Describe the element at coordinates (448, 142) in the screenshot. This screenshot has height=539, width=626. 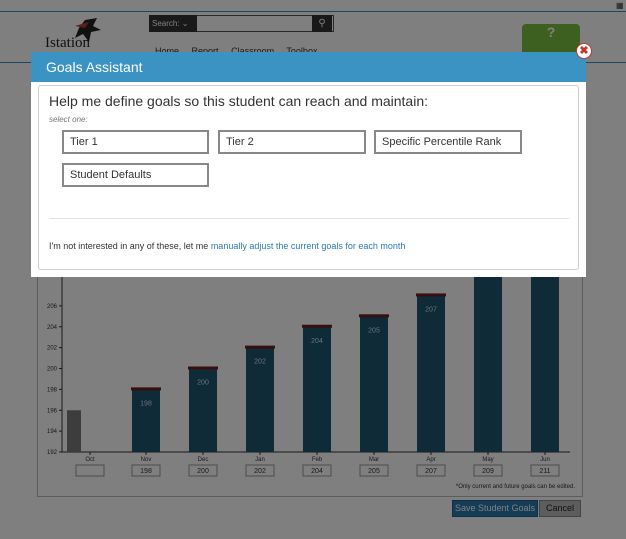
I see `option-percentile-rank: Specific Percentile Rank` at that location.